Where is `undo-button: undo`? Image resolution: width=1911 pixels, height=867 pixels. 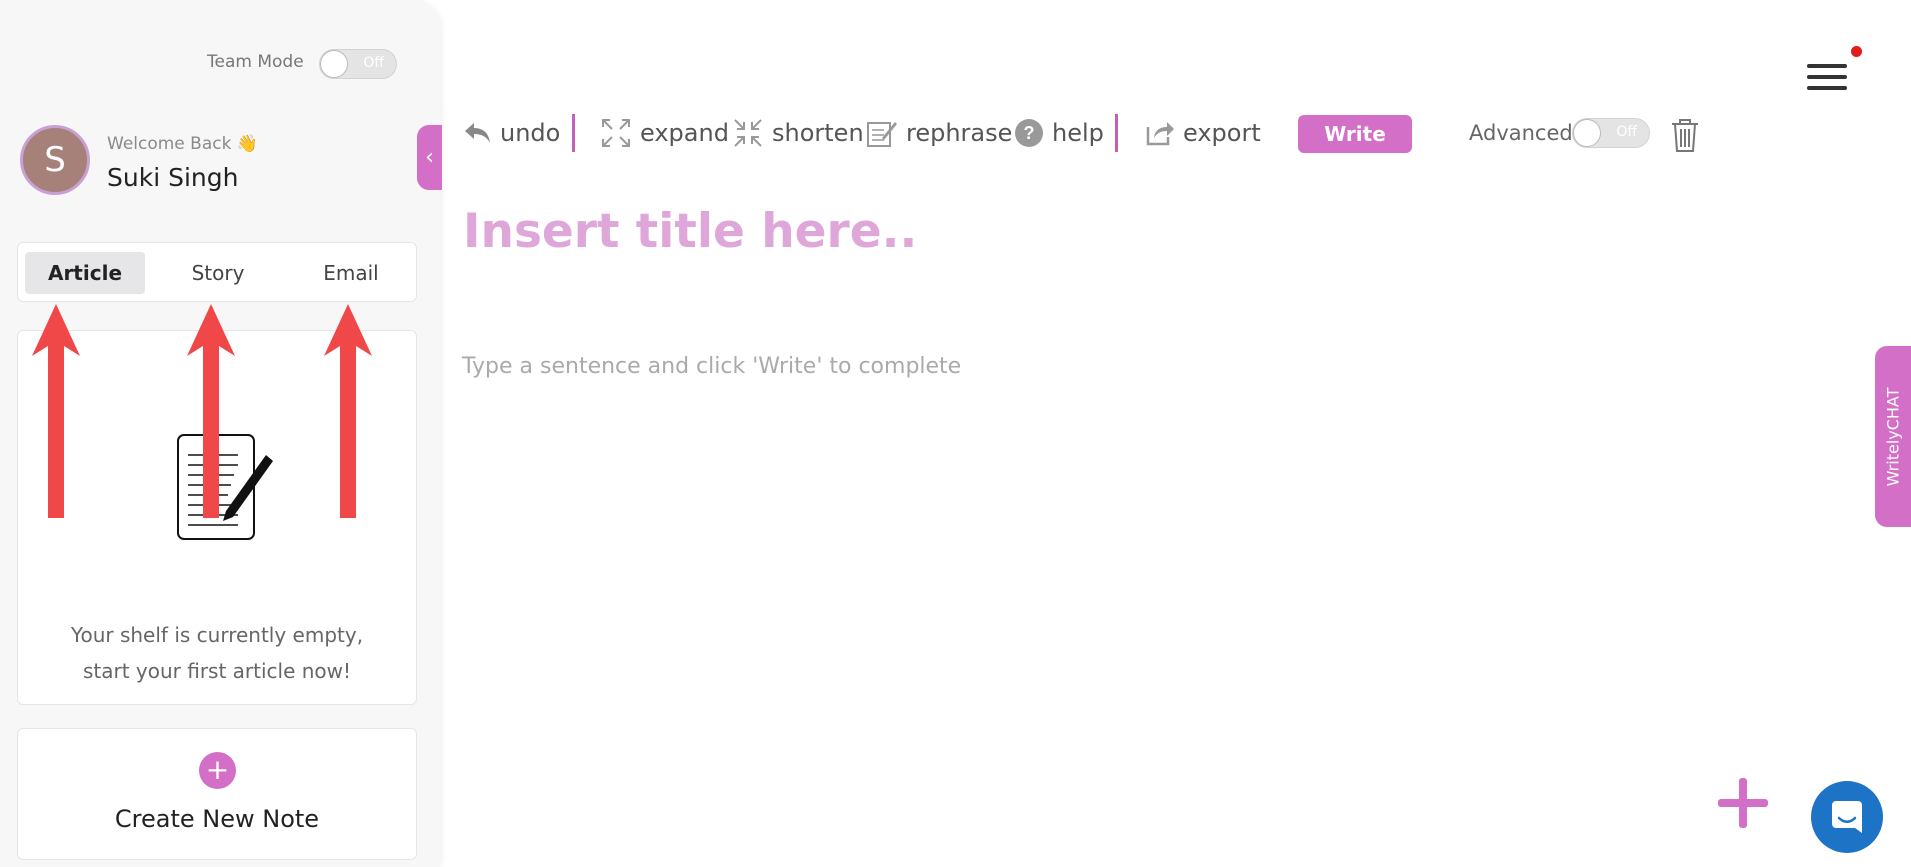 undo-button: undo is located at coordinates (511, 133).